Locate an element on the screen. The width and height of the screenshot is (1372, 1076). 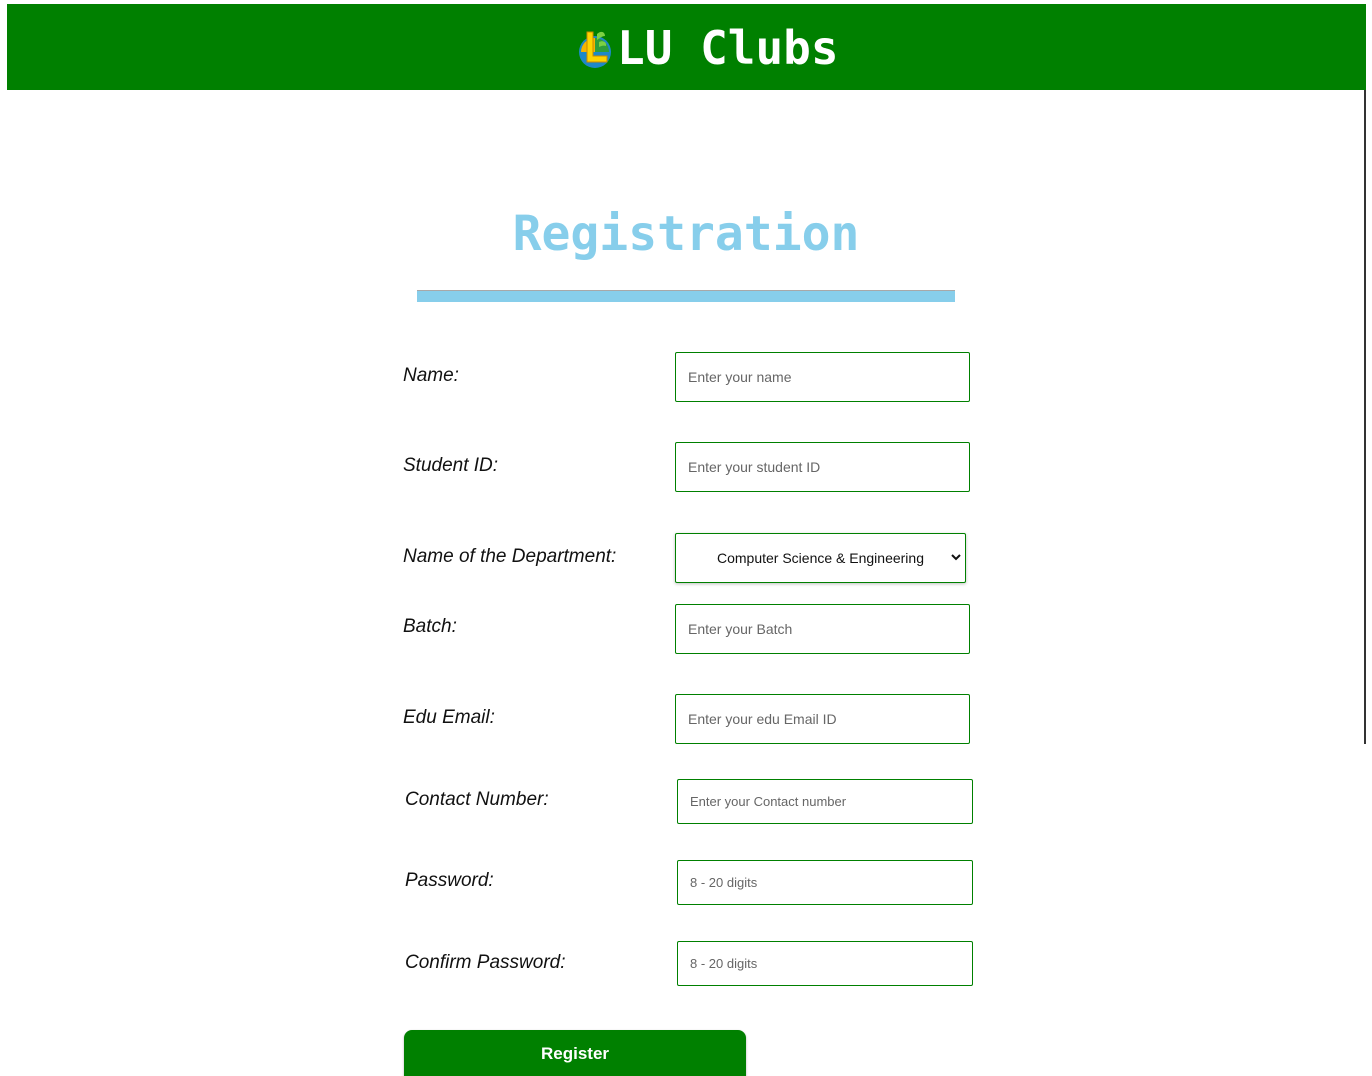
password-input is located at coordinates (825, 882).